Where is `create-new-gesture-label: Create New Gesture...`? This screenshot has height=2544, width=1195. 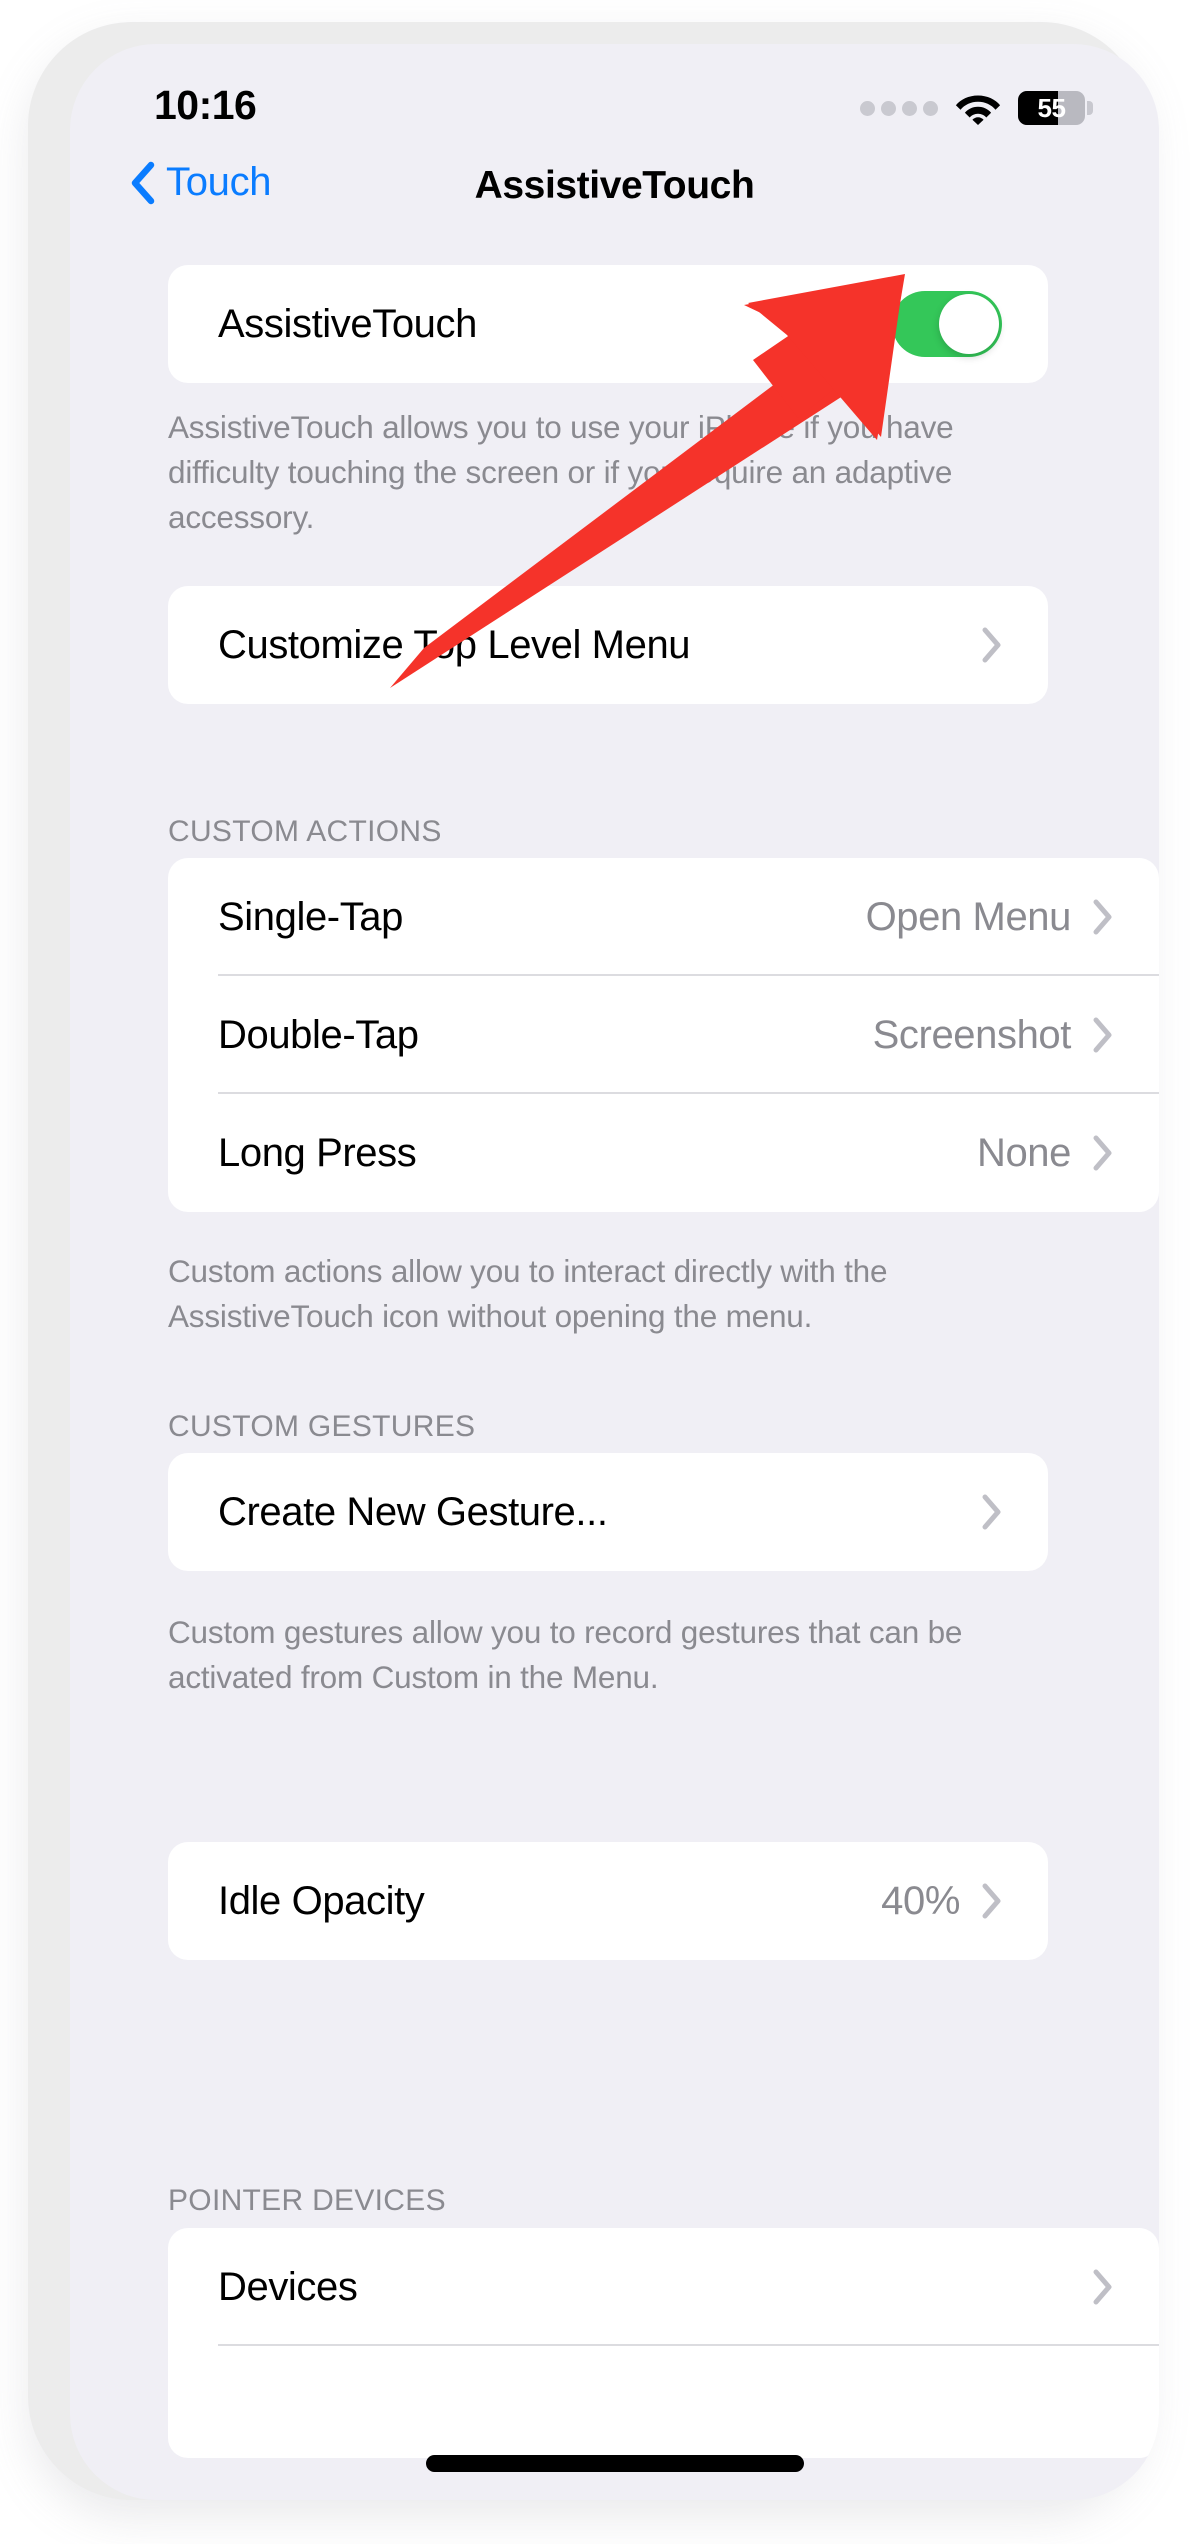
create-new-gesture-label: Create New Gesture... is located at coordinates (413, 1511).